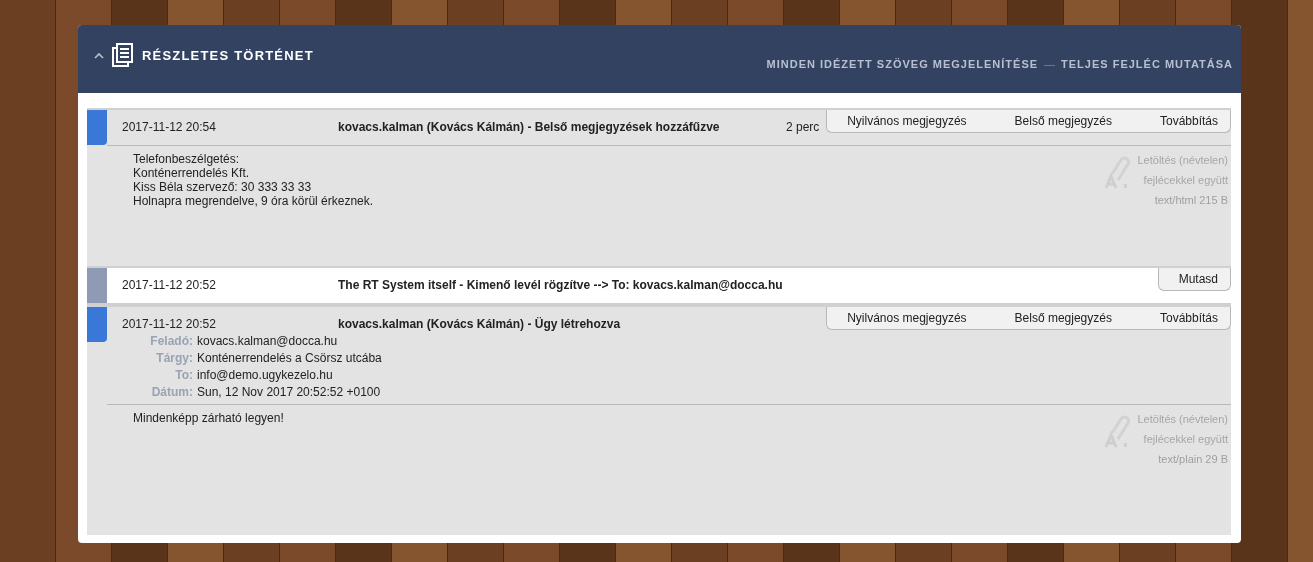 The image size is (1313, 562). Describe the element at coordinates (268, 341) in the screenshot. I see `header-value: kovacs.kalman@docca.hu` at that location.